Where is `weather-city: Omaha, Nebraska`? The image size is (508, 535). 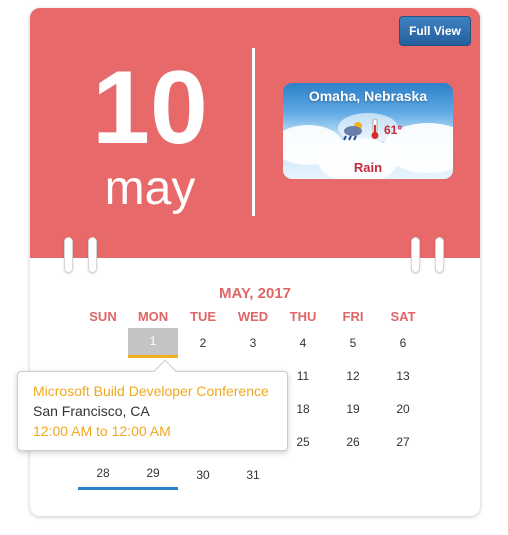
weather-city: Omaha, Nebraska is located at coordinates (368, 96).